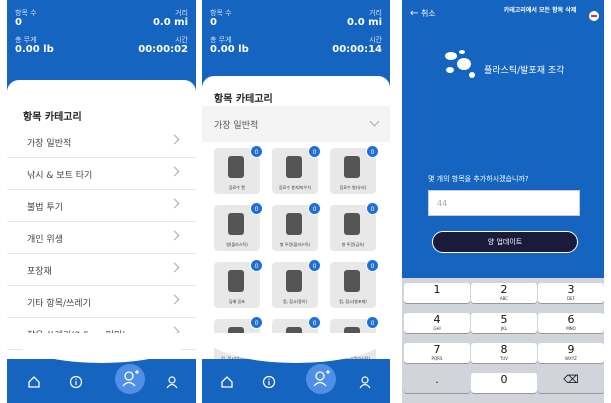 This screenshot has width=611, height=403. I want to click on key-digit: 3, so click(571, 289).